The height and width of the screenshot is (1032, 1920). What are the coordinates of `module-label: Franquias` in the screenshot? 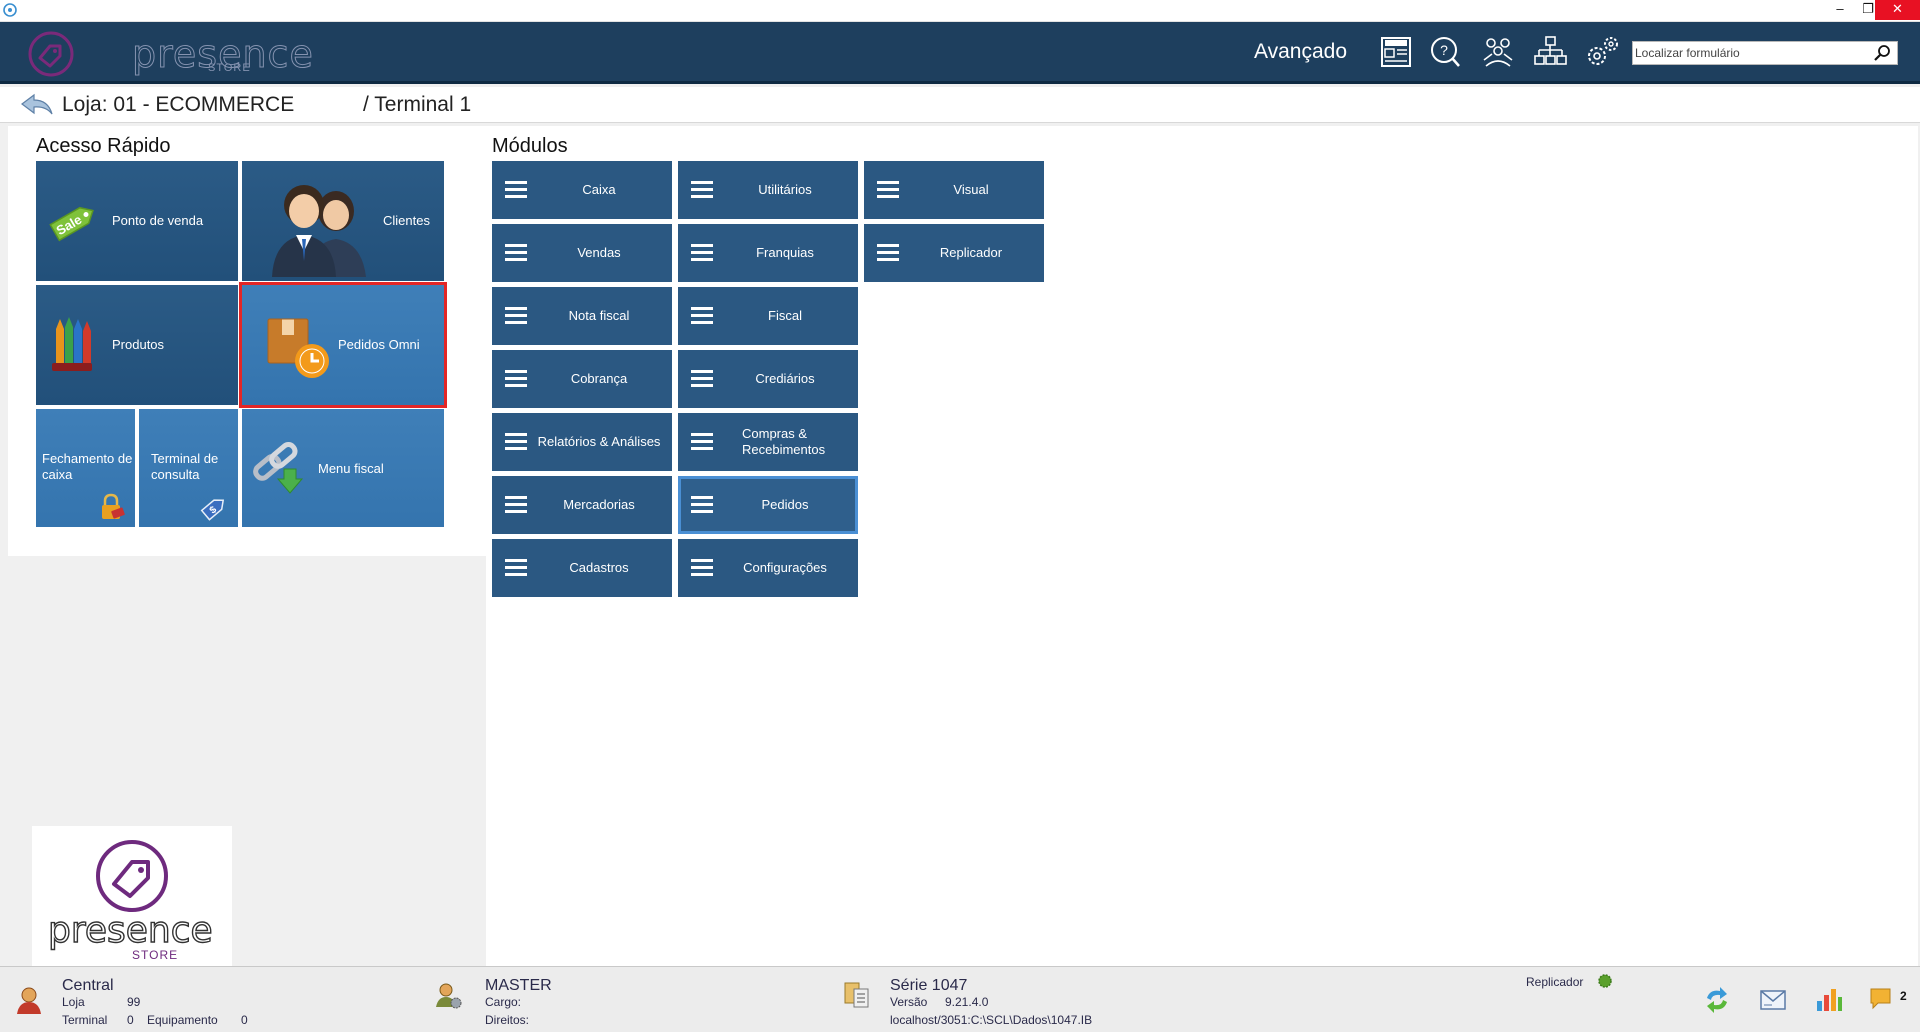 It's located at (785, 252).